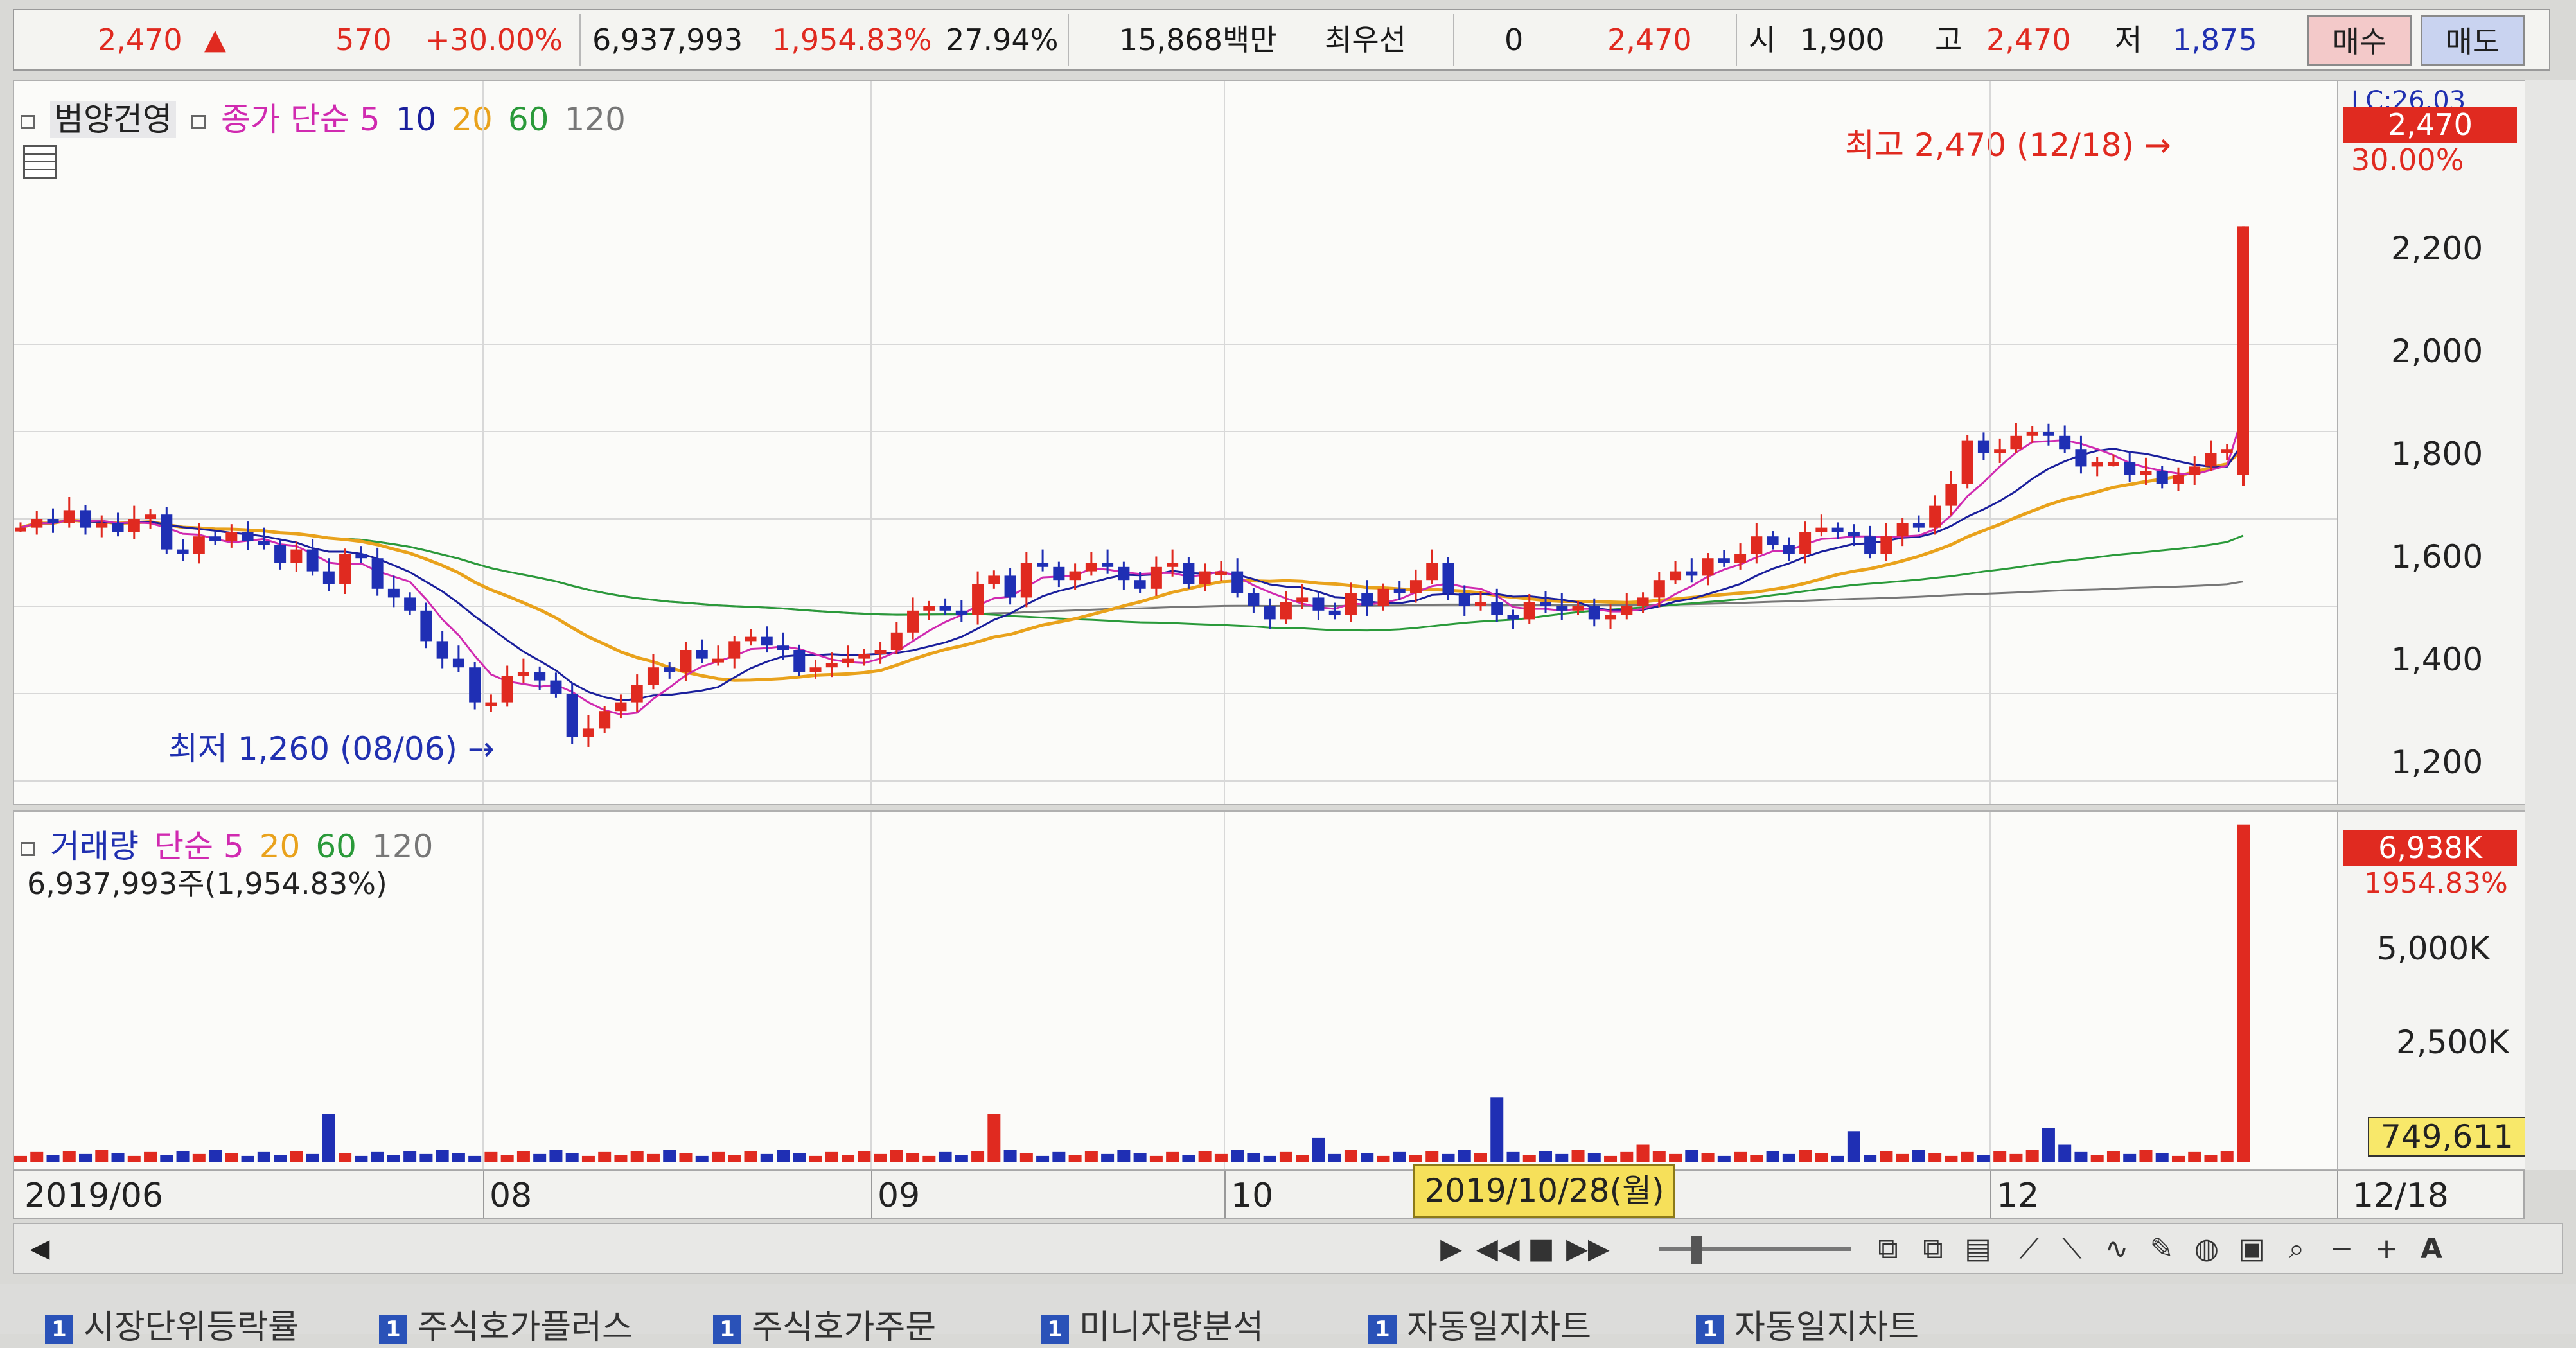  I want to click on cursor-date-label: 2019/10/28(월), so click(1544, 1191).